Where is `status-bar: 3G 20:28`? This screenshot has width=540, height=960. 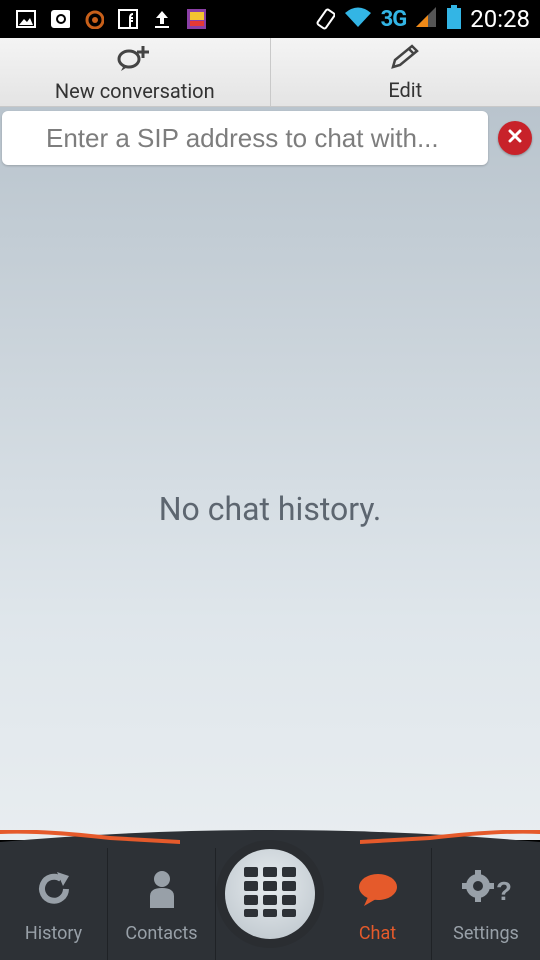 status-bar: 3G 20:28 is located at coordinates (270, 19).